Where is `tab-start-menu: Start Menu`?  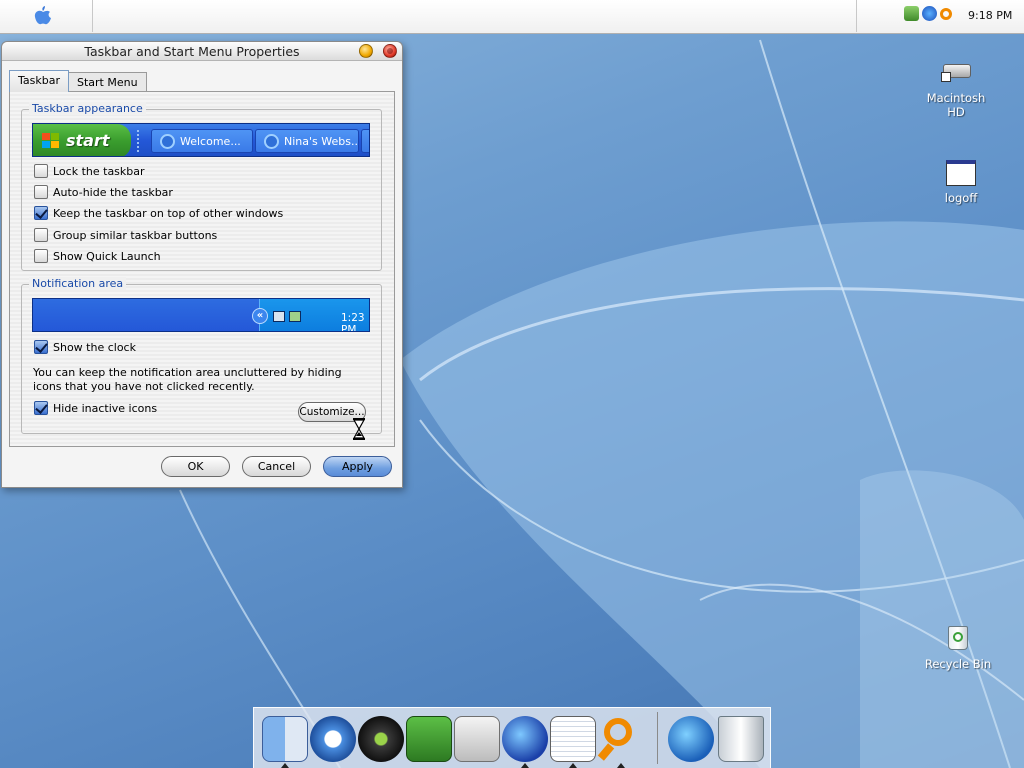
tab-start-menu: Start Menu is located at coordinates (107, 82).